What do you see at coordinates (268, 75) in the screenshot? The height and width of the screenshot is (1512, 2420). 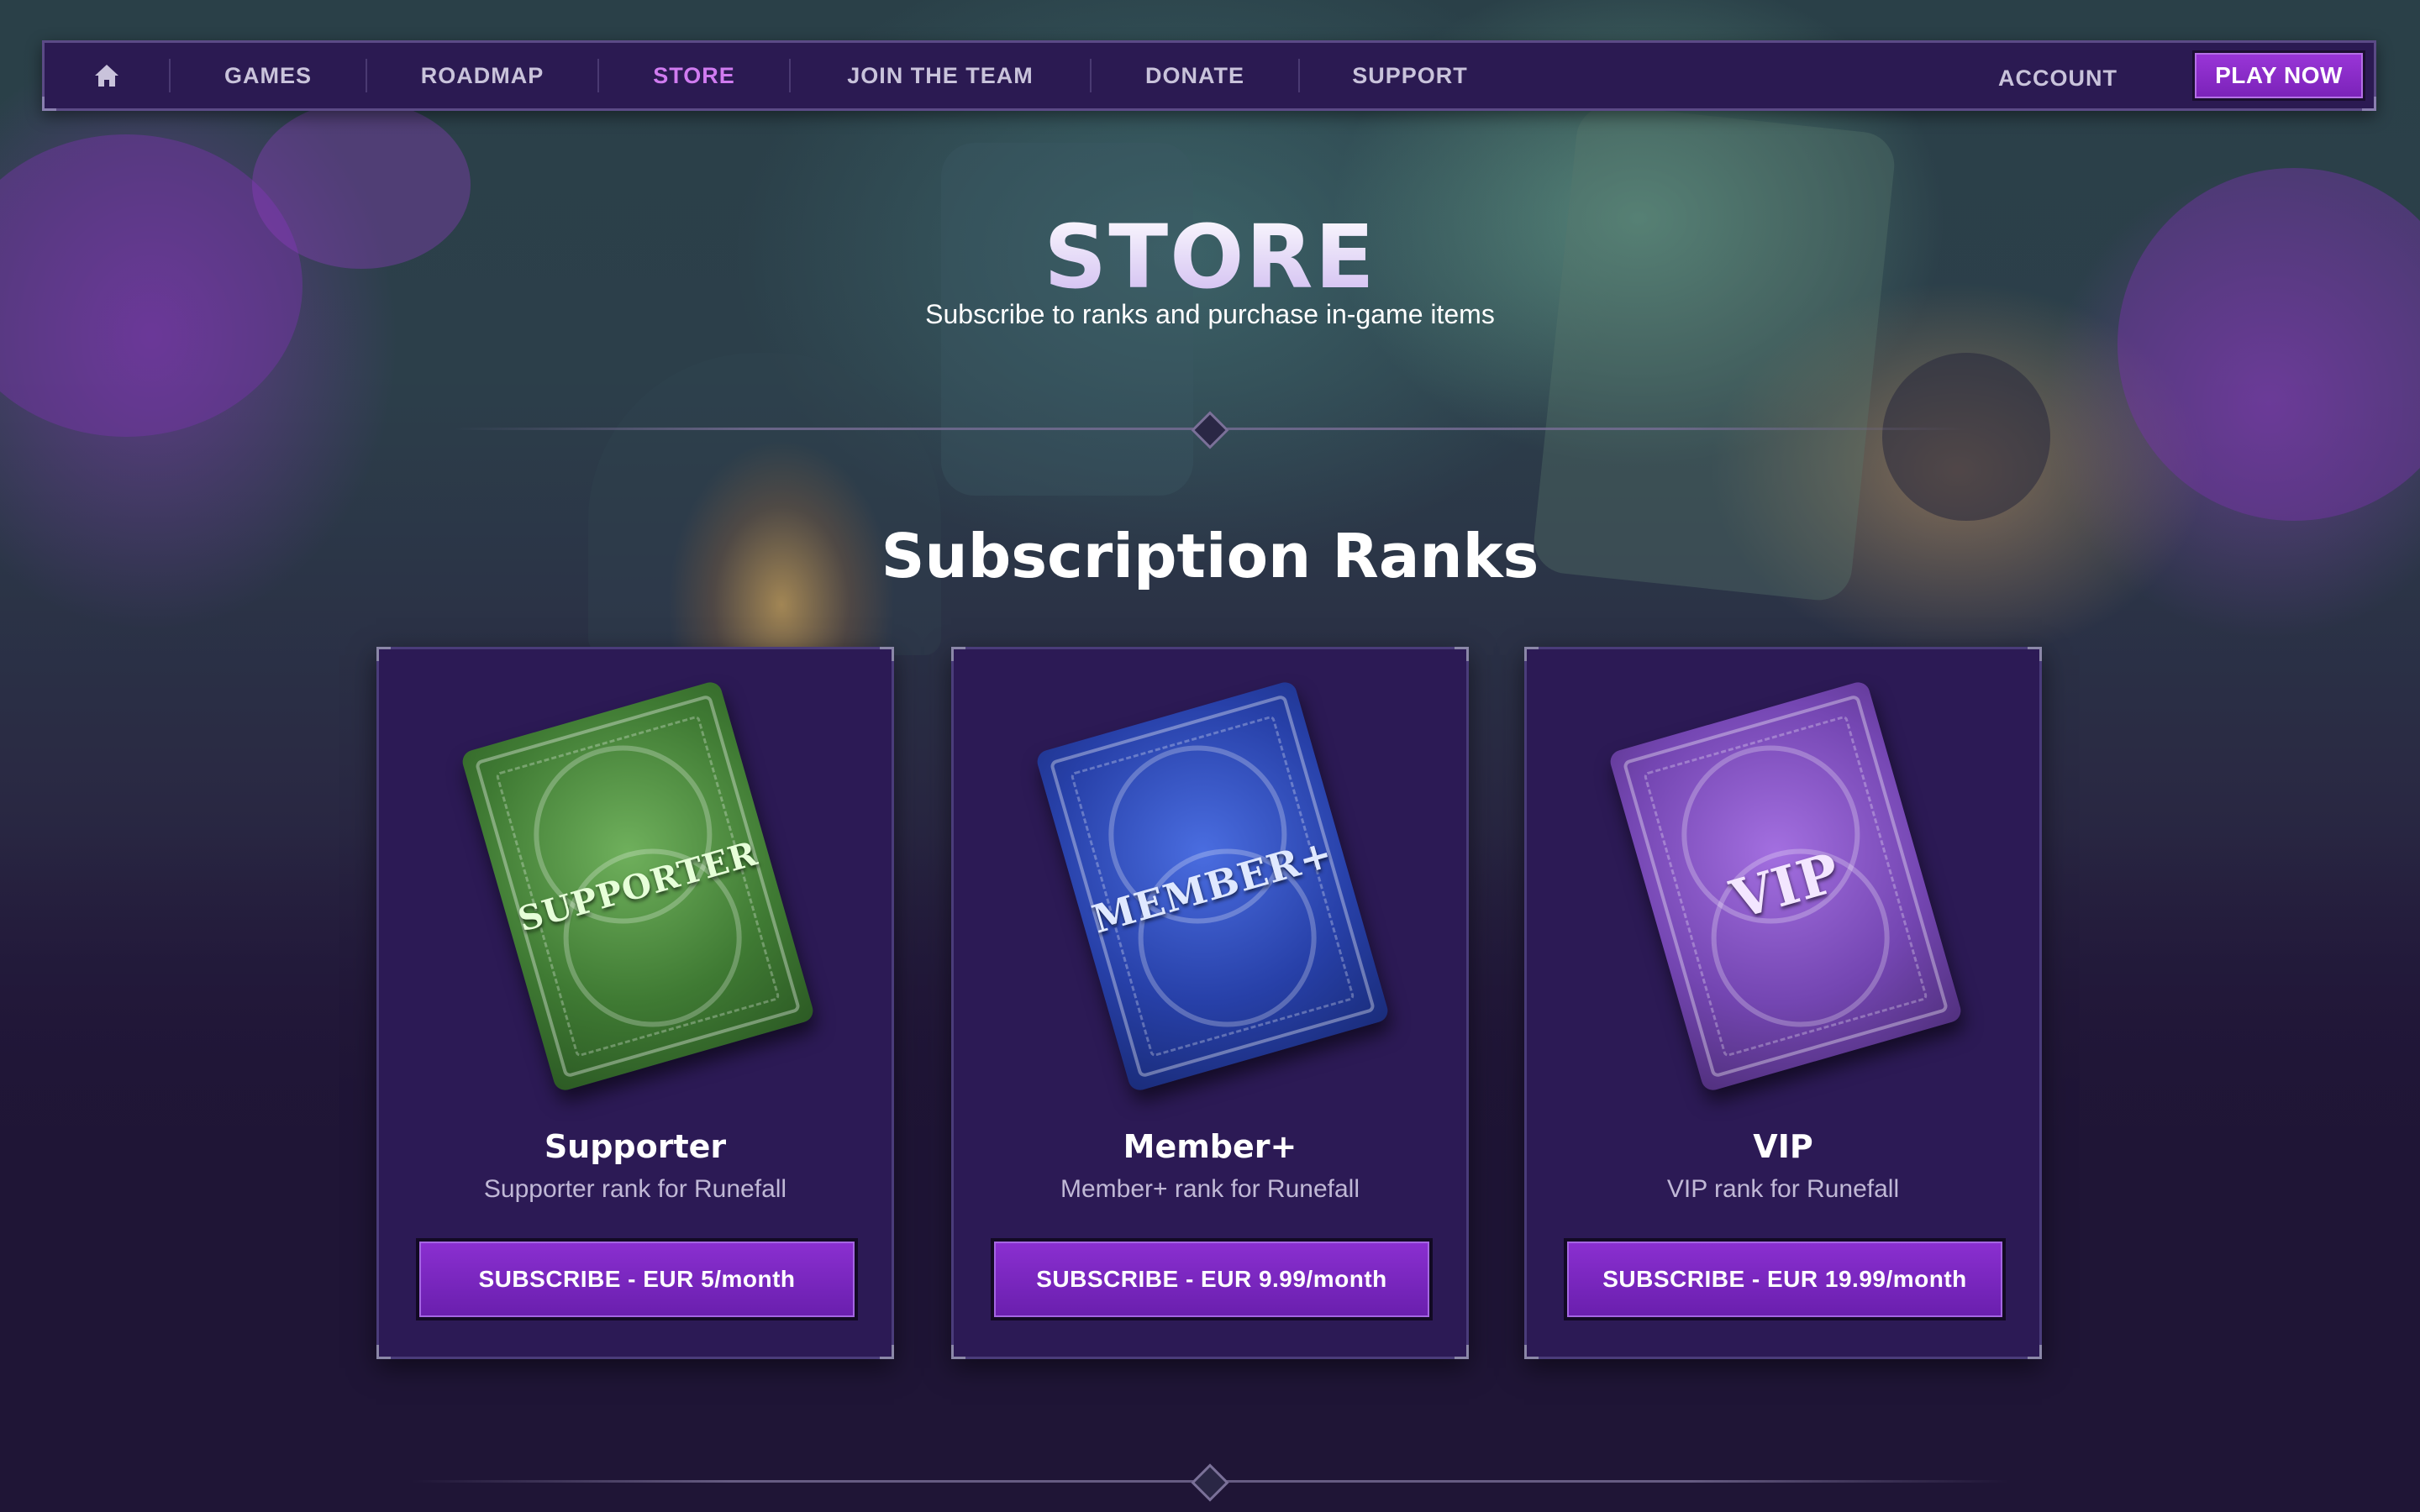 I see `nav-item-games: GAMES` at bounding box center [268, 75].